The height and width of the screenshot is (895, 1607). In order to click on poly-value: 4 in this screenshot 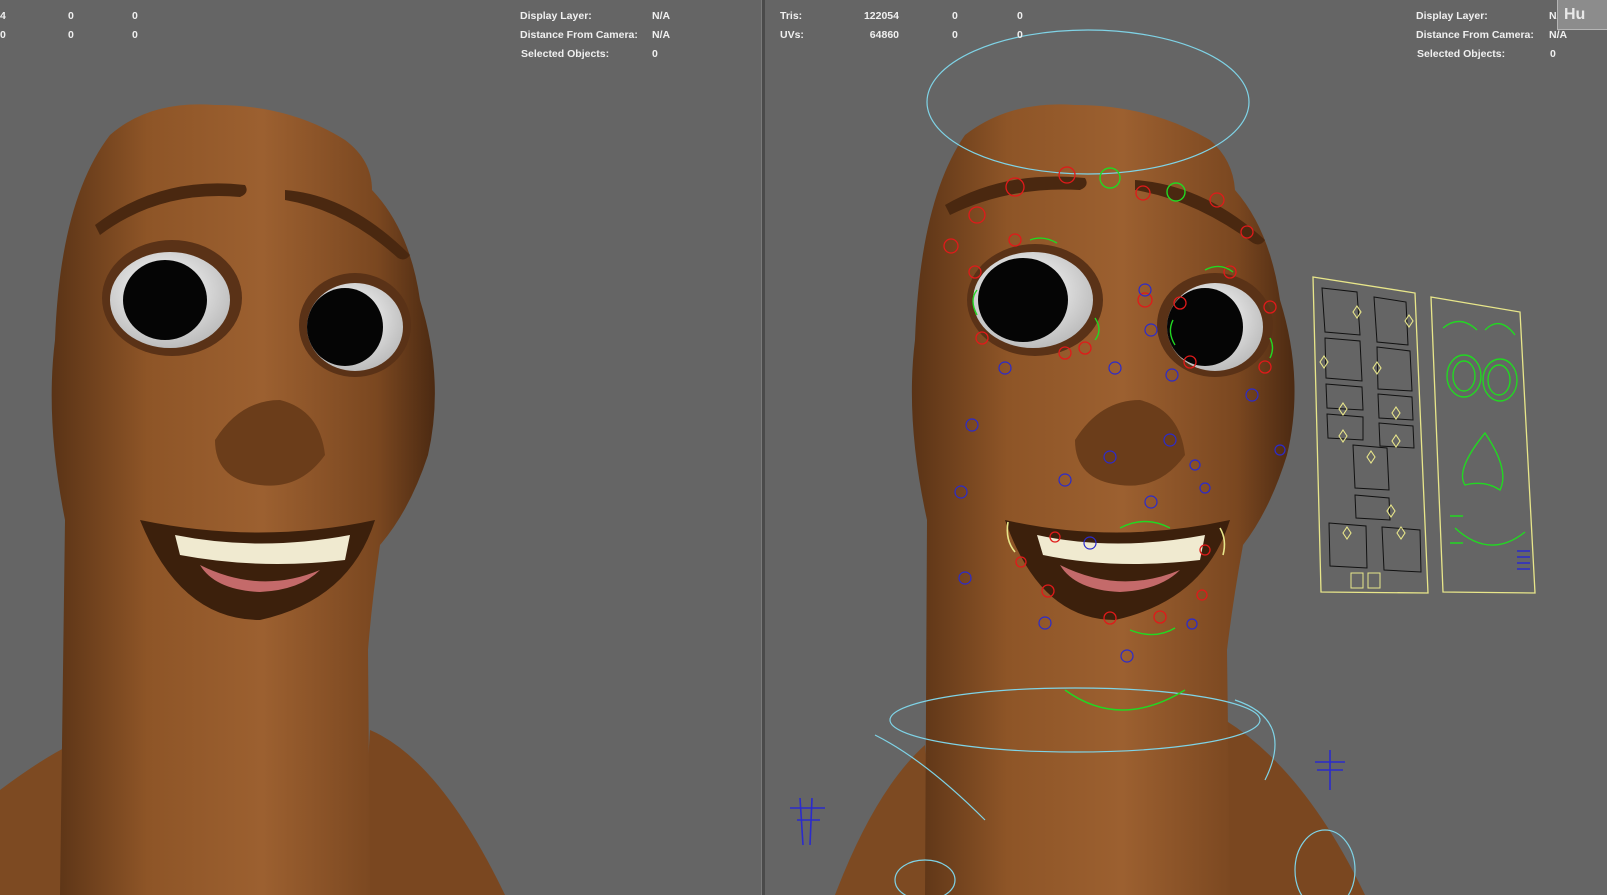, I will do `click(3, 16)`.